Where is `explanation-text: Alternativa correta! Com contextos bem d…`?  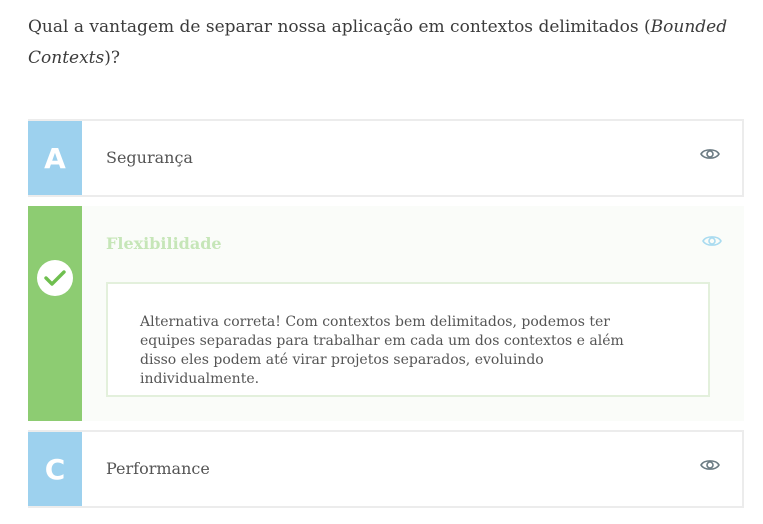 explanation-text: Alternativa correta! Com contextos bem d… is located at coordinates (382, 350).